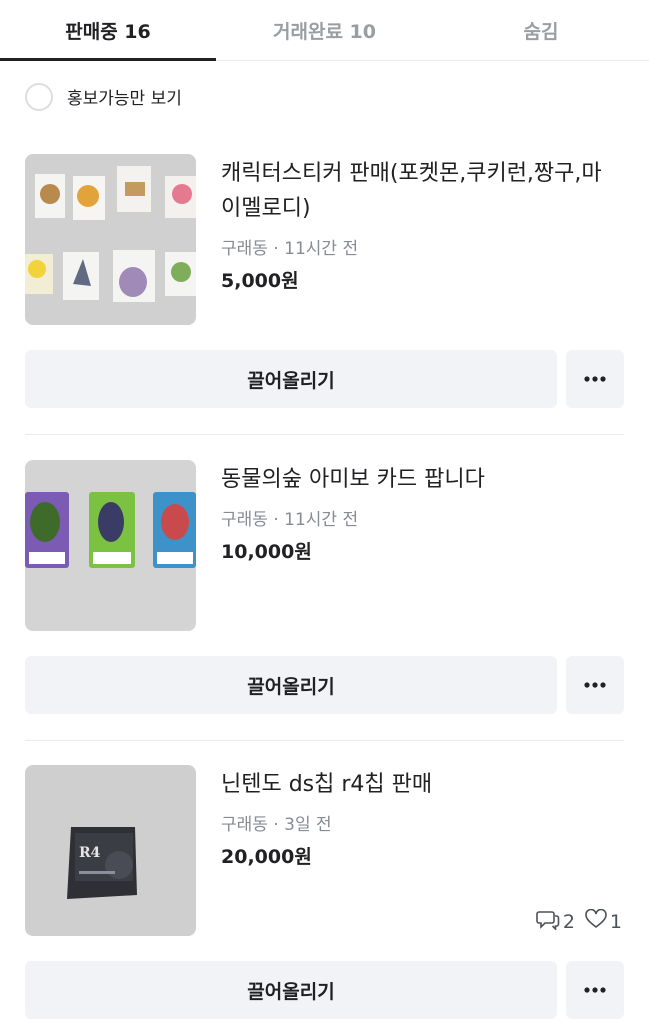 This screenshot has width=649, height=1024. I want to click on promotable-only-label: 홍보가능만 보기, so click(124, 99).